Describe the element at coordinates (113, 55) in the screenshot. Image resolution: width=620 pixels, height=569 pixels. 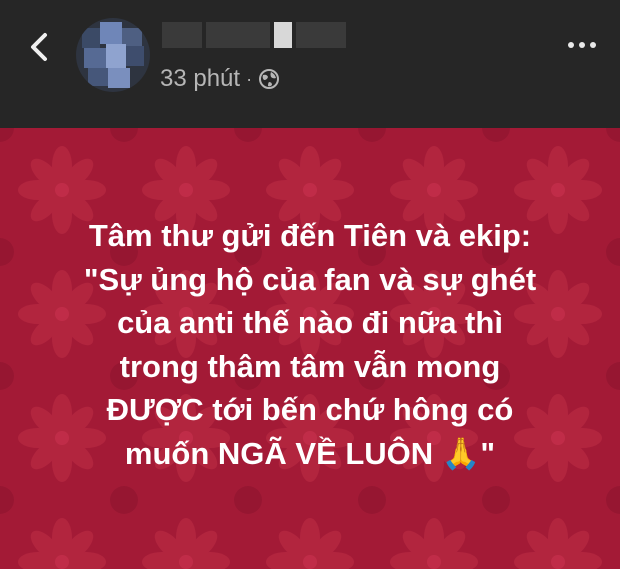
I see `avatar` at that location.